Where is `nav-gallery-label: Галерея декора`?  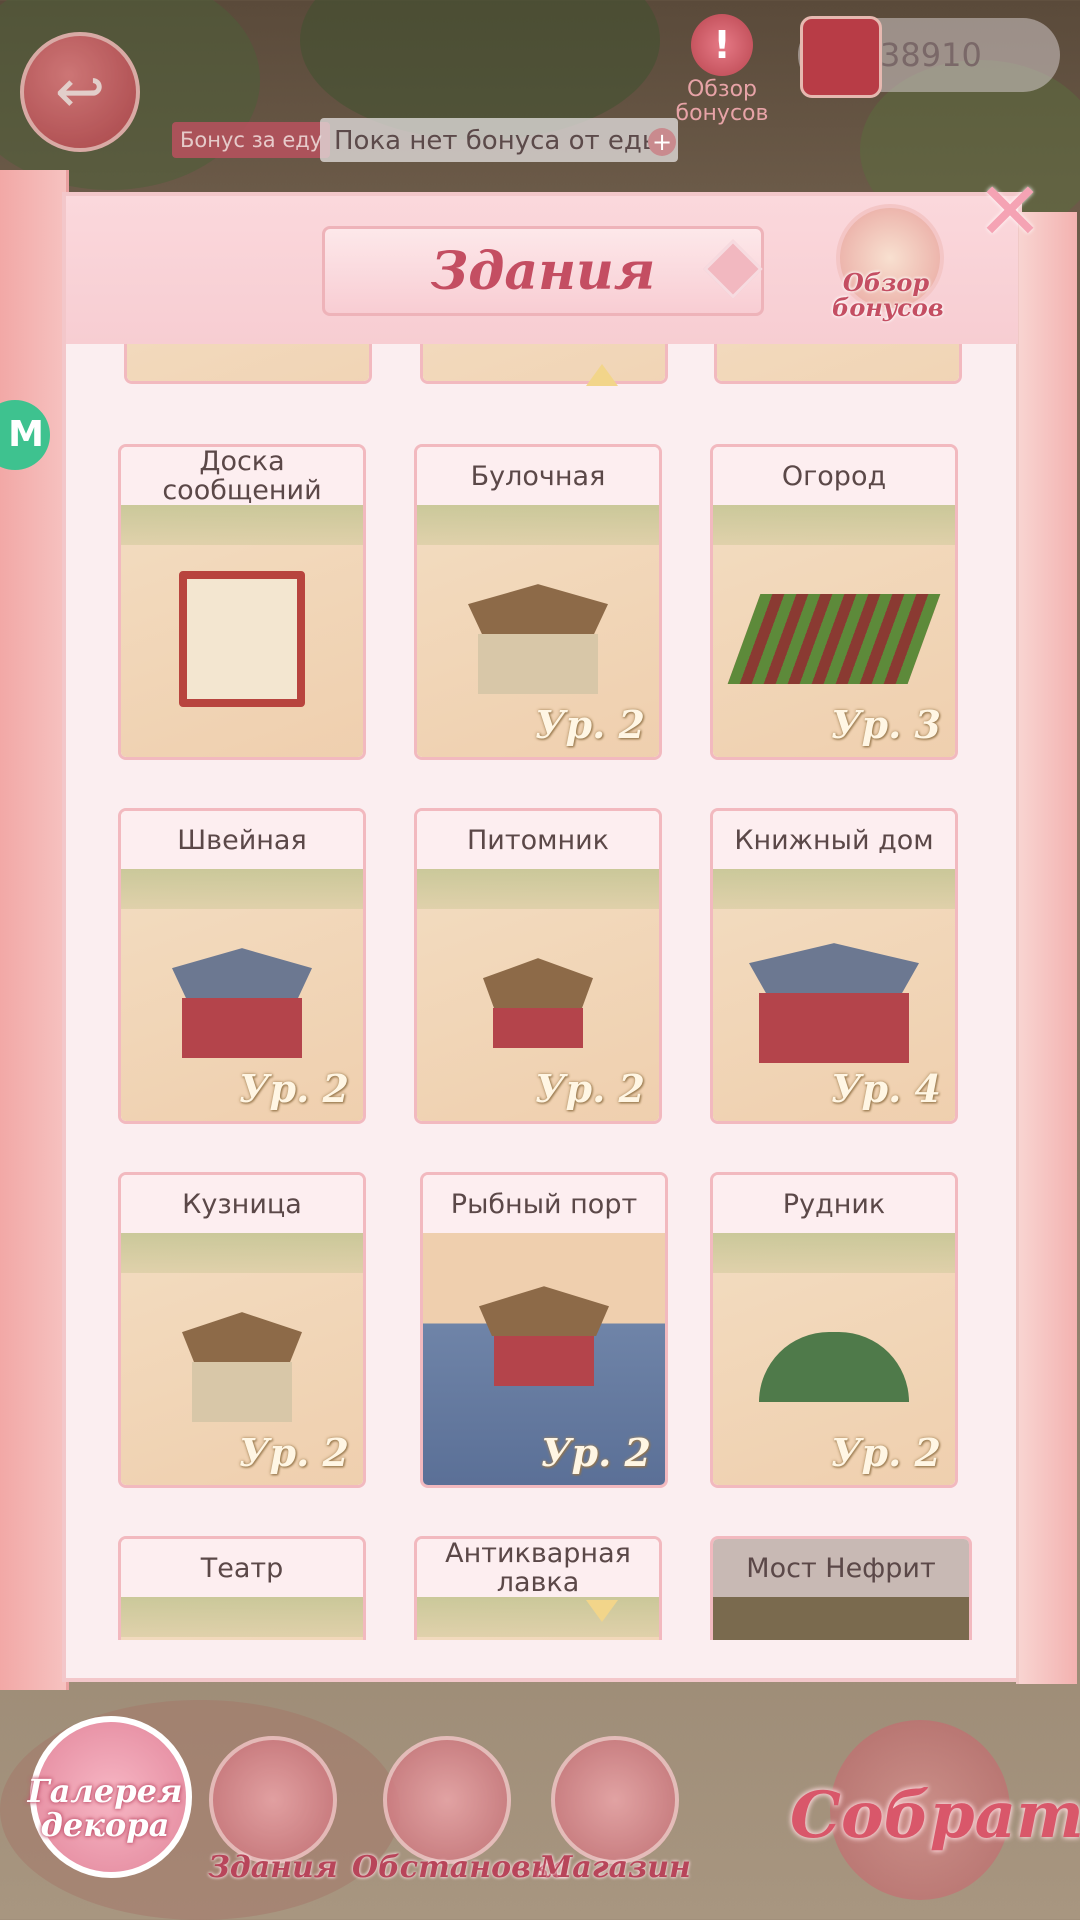
nav-gallery-label: Галерея декора is located at coordinates (105, 1808).